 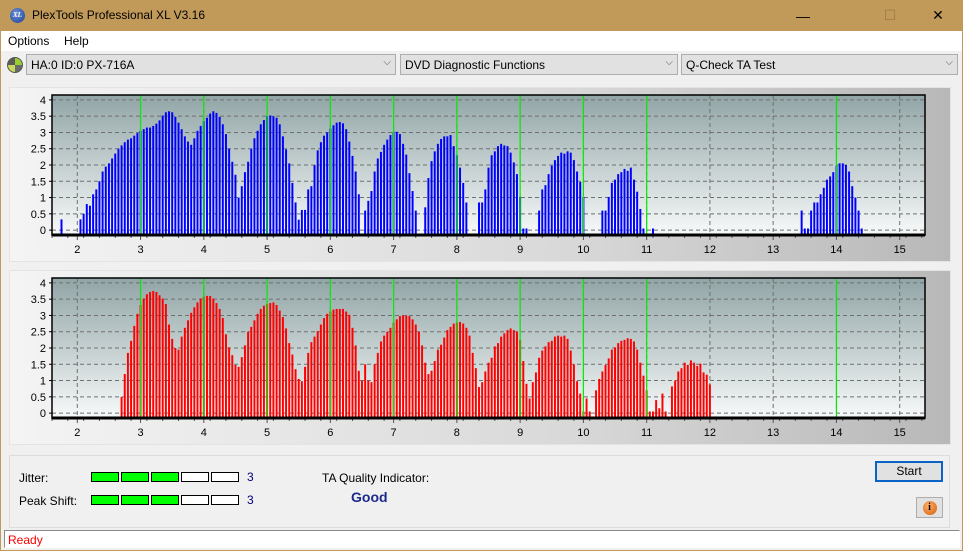 What do you see at coordinates (77, 250) in the screenshot?
I see `x-tick-label: 2` at bounding box center [77, 250].